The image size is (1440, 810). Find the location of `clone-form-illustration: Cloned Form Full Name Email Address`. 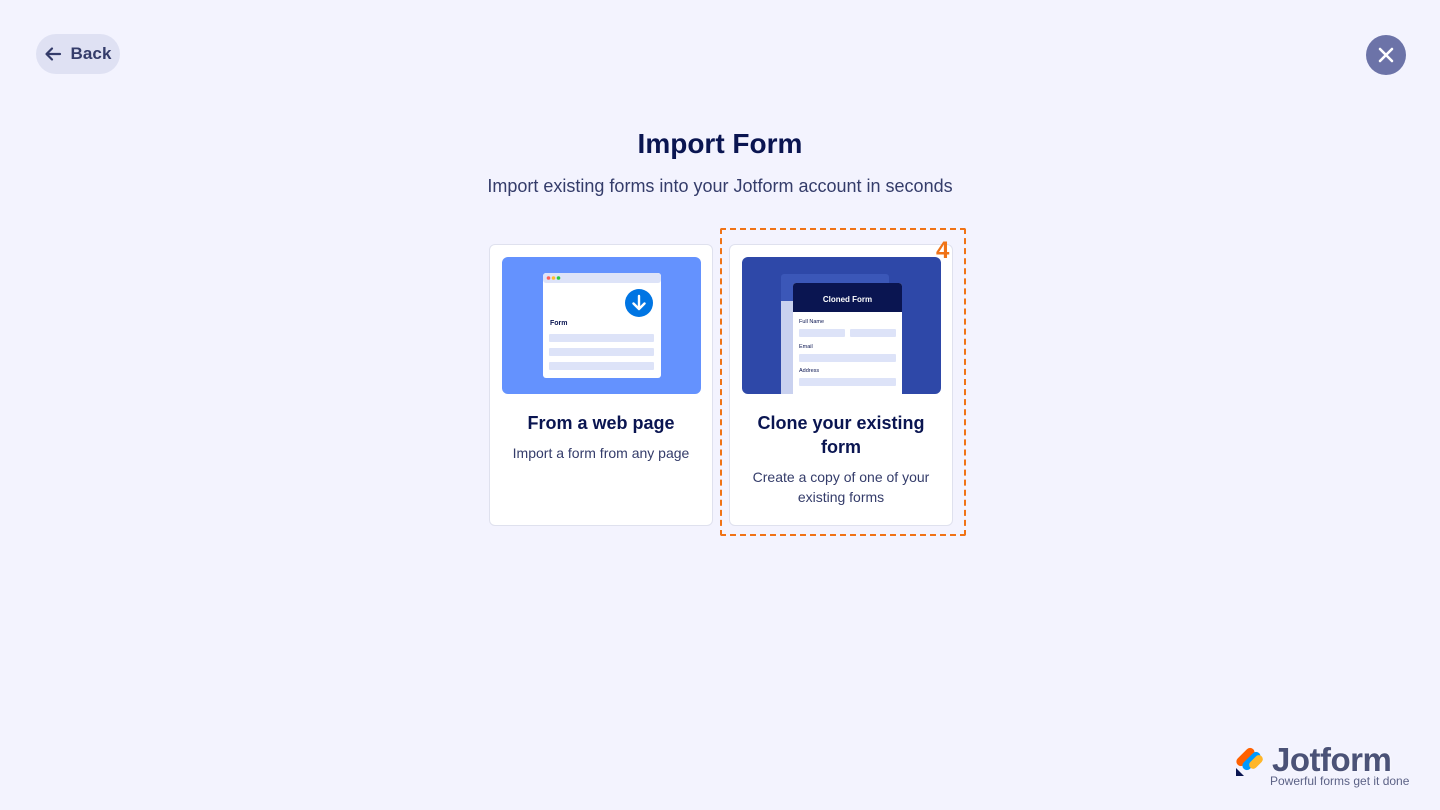

clone-form-illustration: Cloned Form Full Name Email Address is located at coordinates (841, 325).